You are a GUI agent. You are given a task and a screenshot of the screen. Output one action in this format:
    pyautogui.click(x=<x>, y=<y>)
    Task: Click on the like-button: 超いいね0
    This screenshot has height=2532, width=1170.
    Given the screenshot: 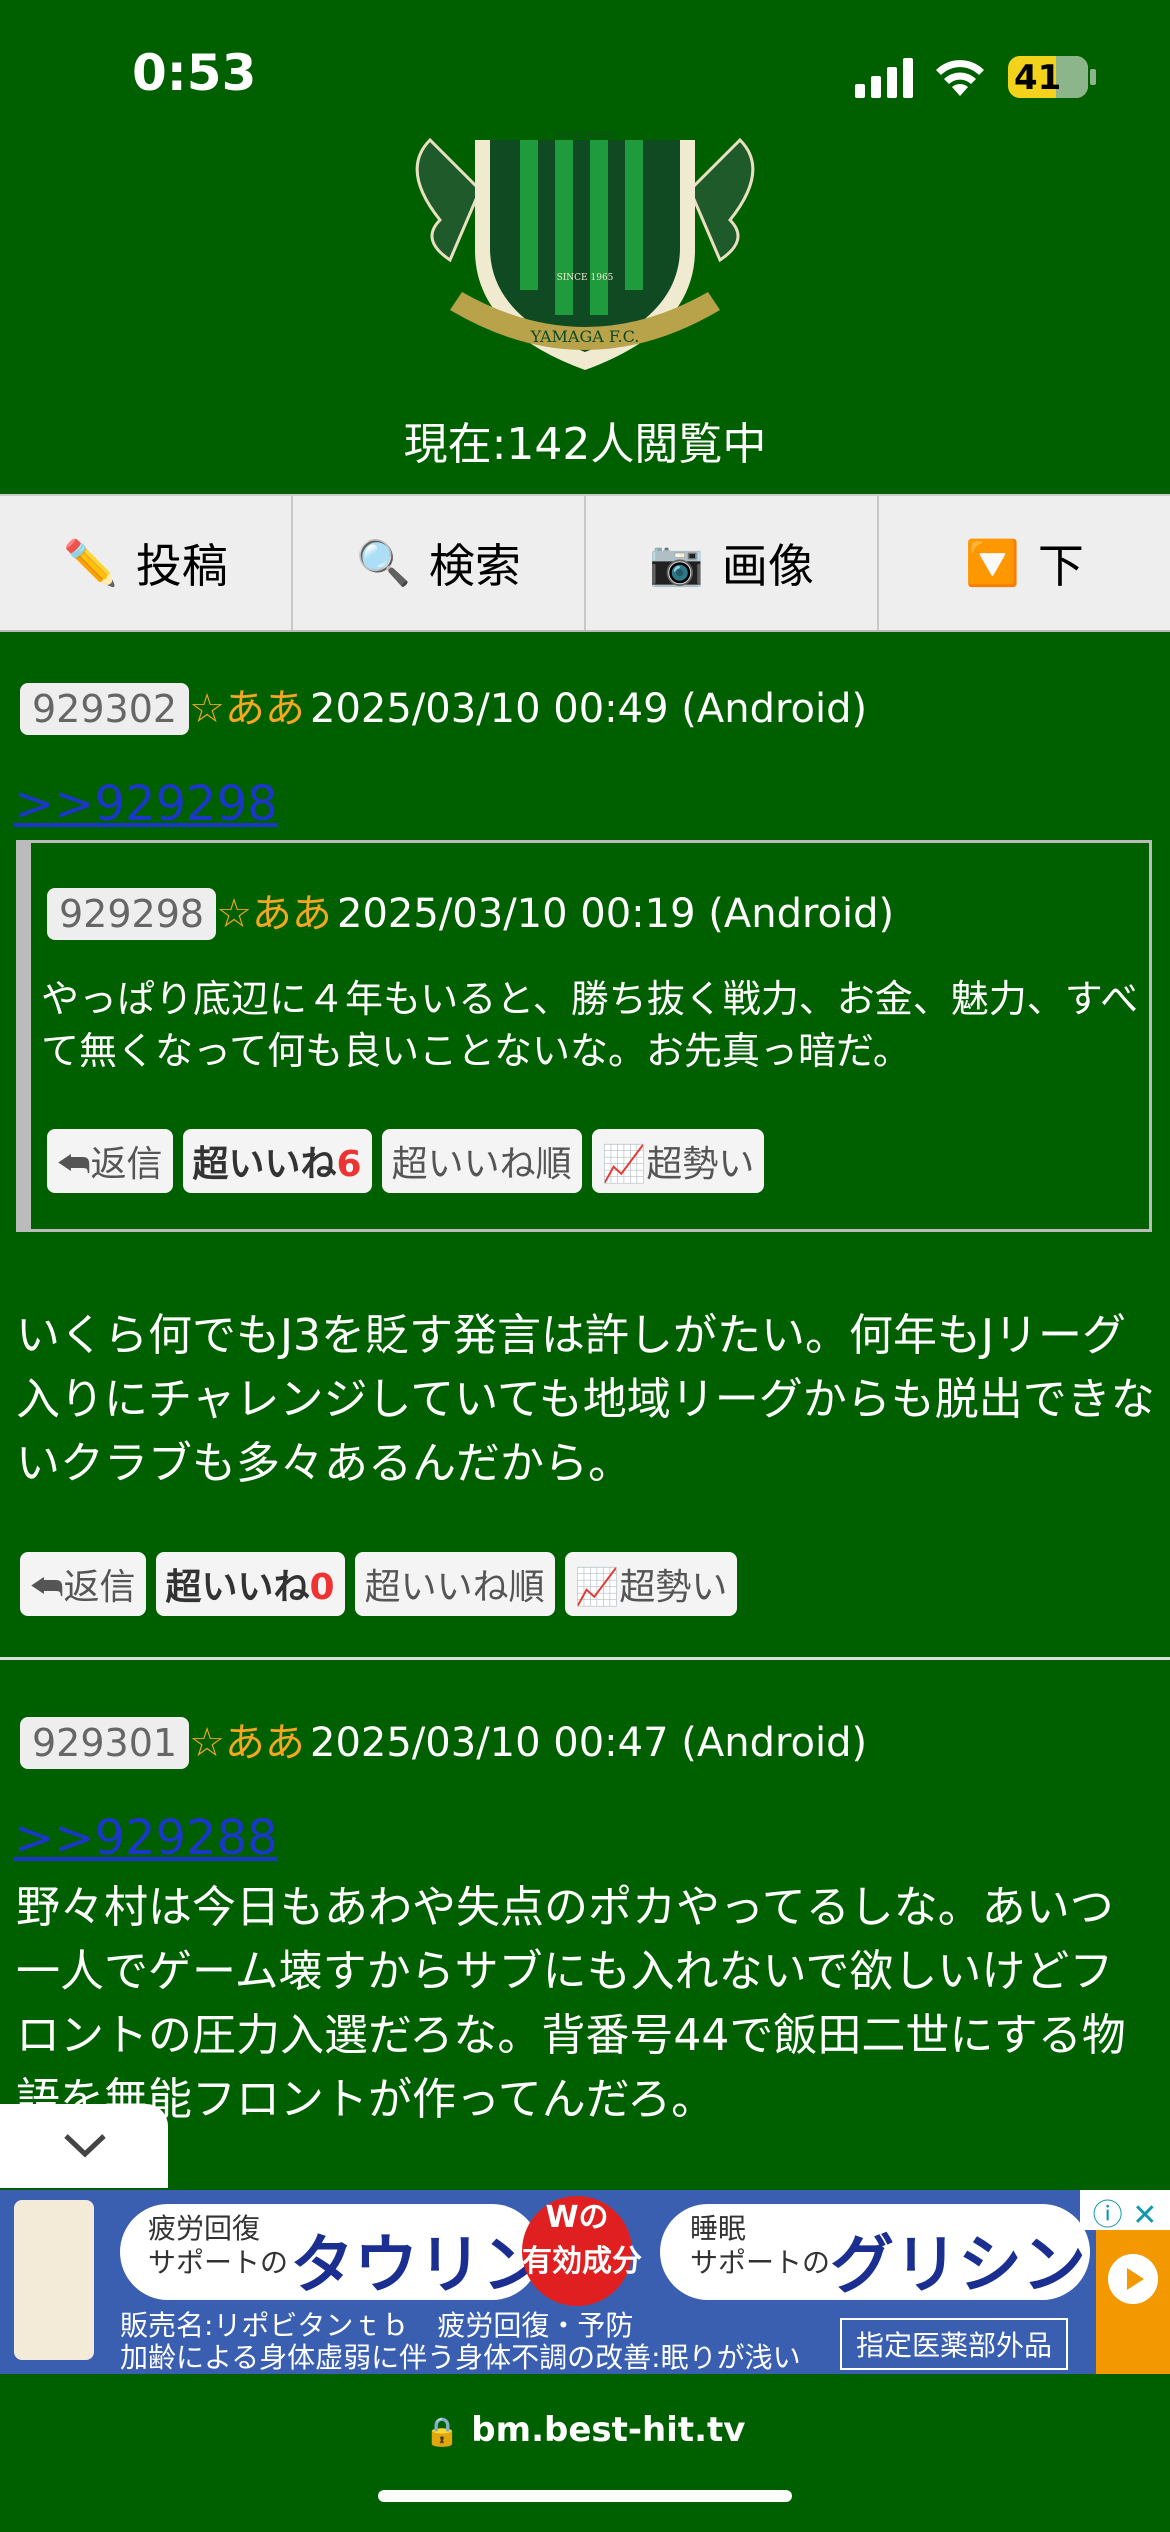 What is the action you would take?
    pyautogui.click(x=250, y=1584)
    